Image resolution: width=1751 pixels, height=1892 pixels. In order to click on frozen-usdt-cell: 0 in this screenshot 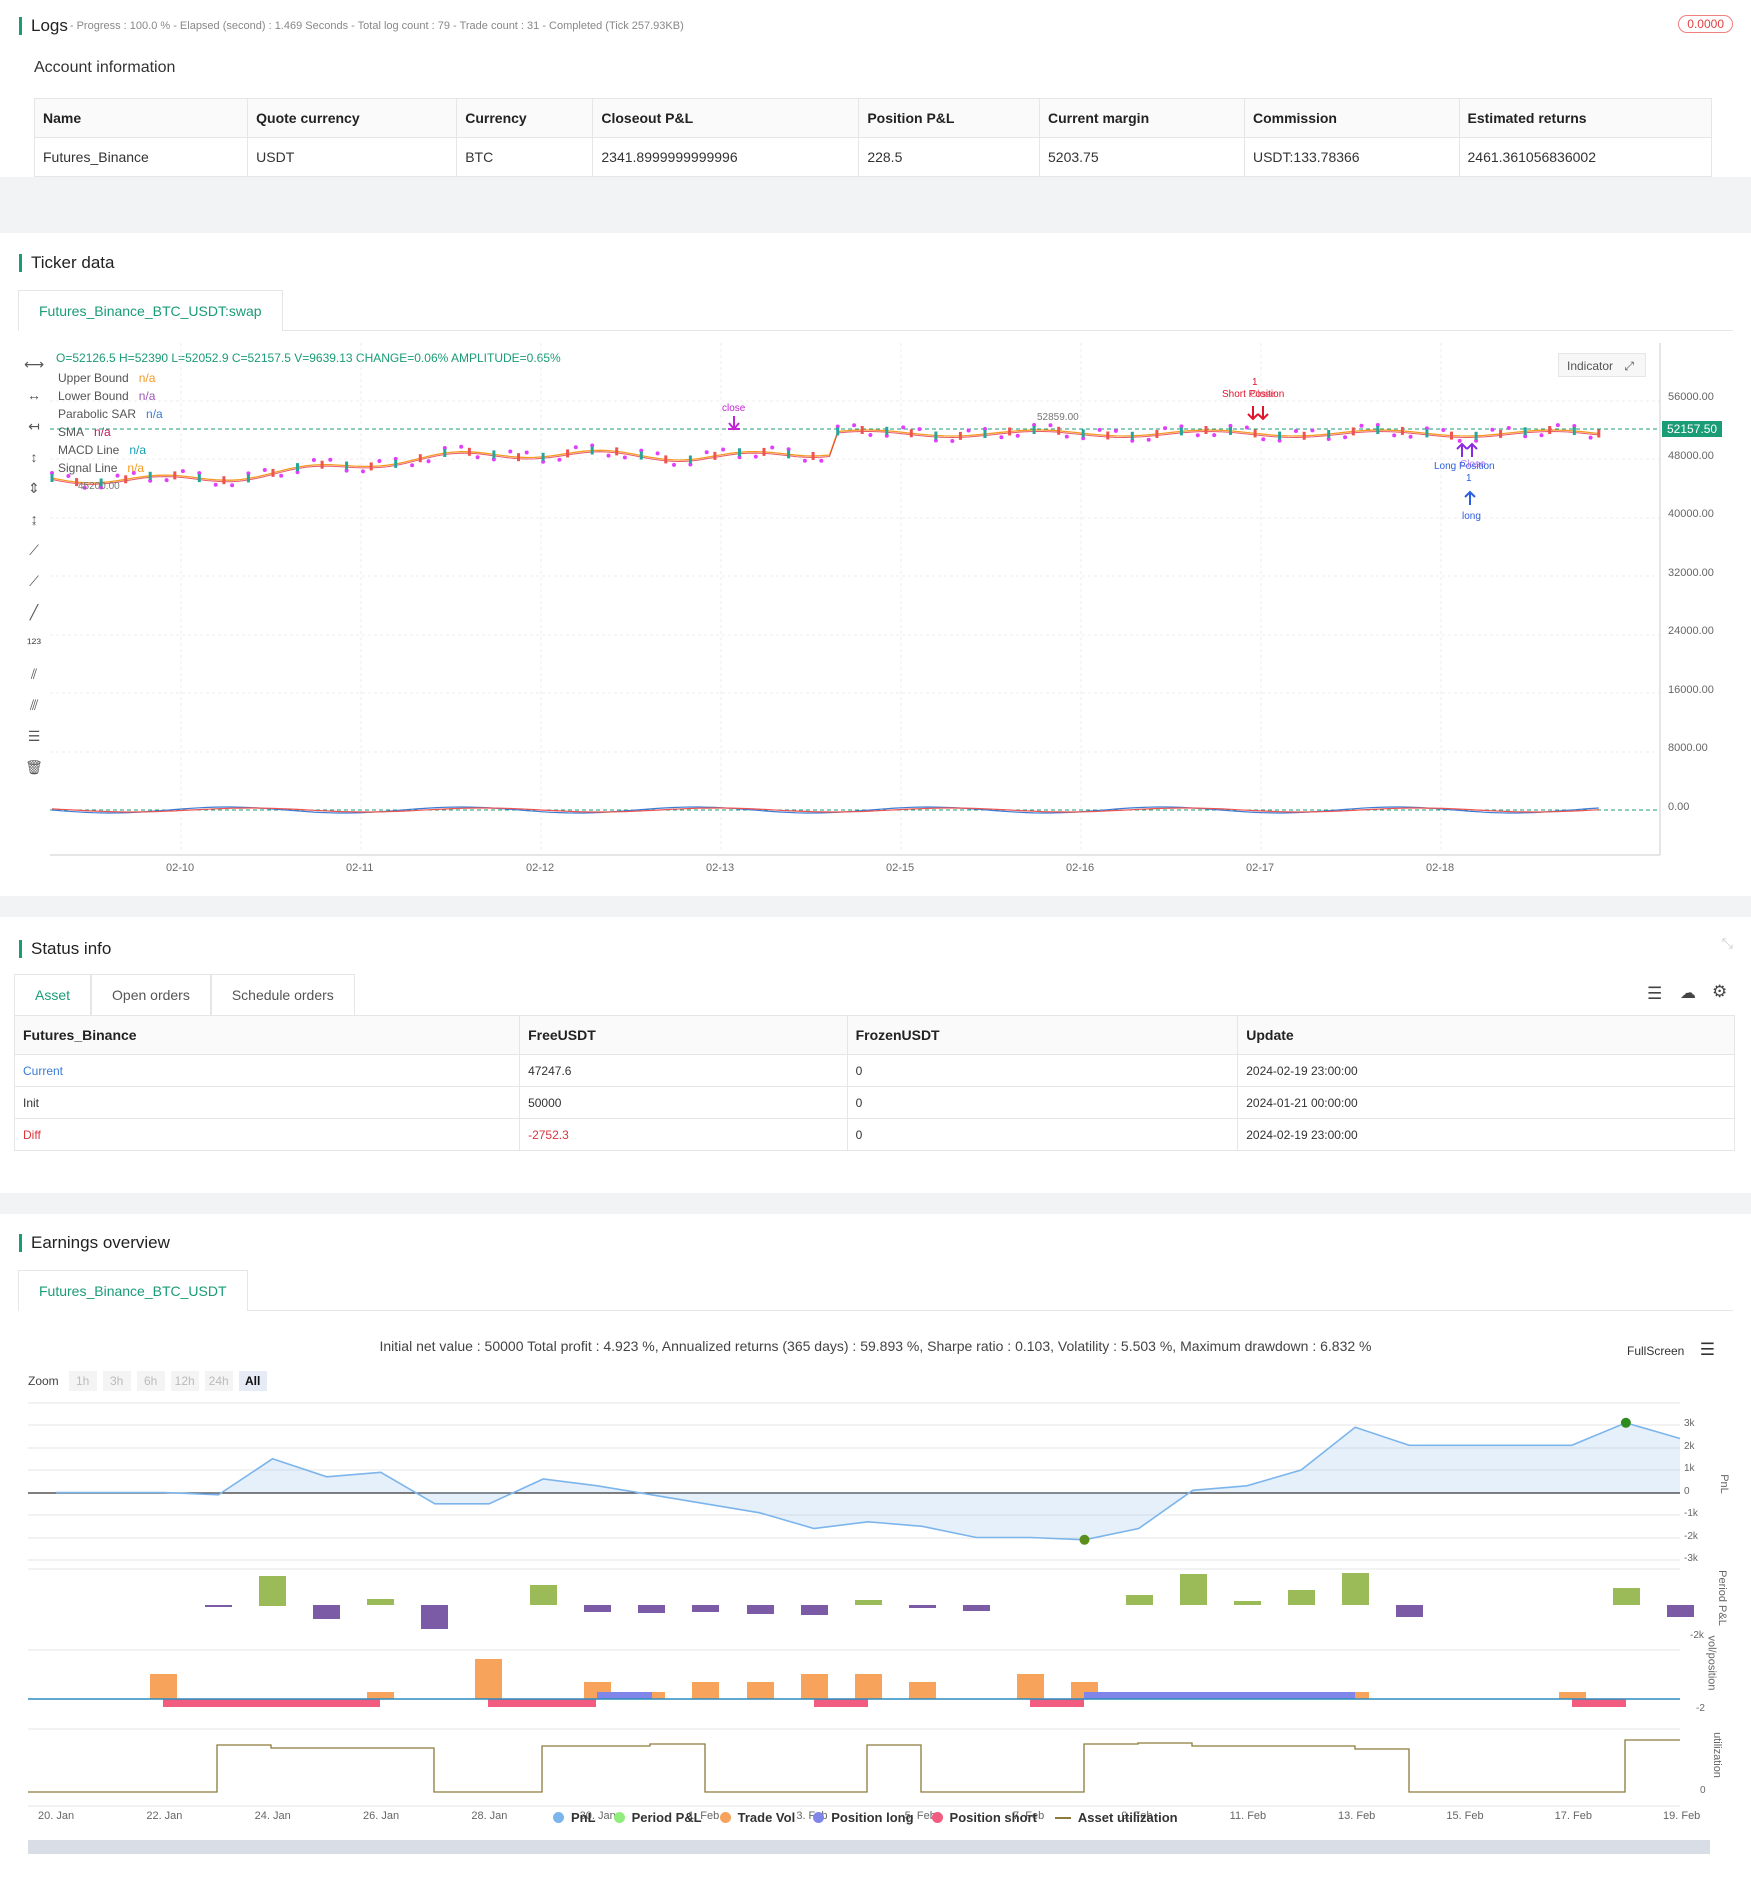, I will do `click(1042, 1070)`.